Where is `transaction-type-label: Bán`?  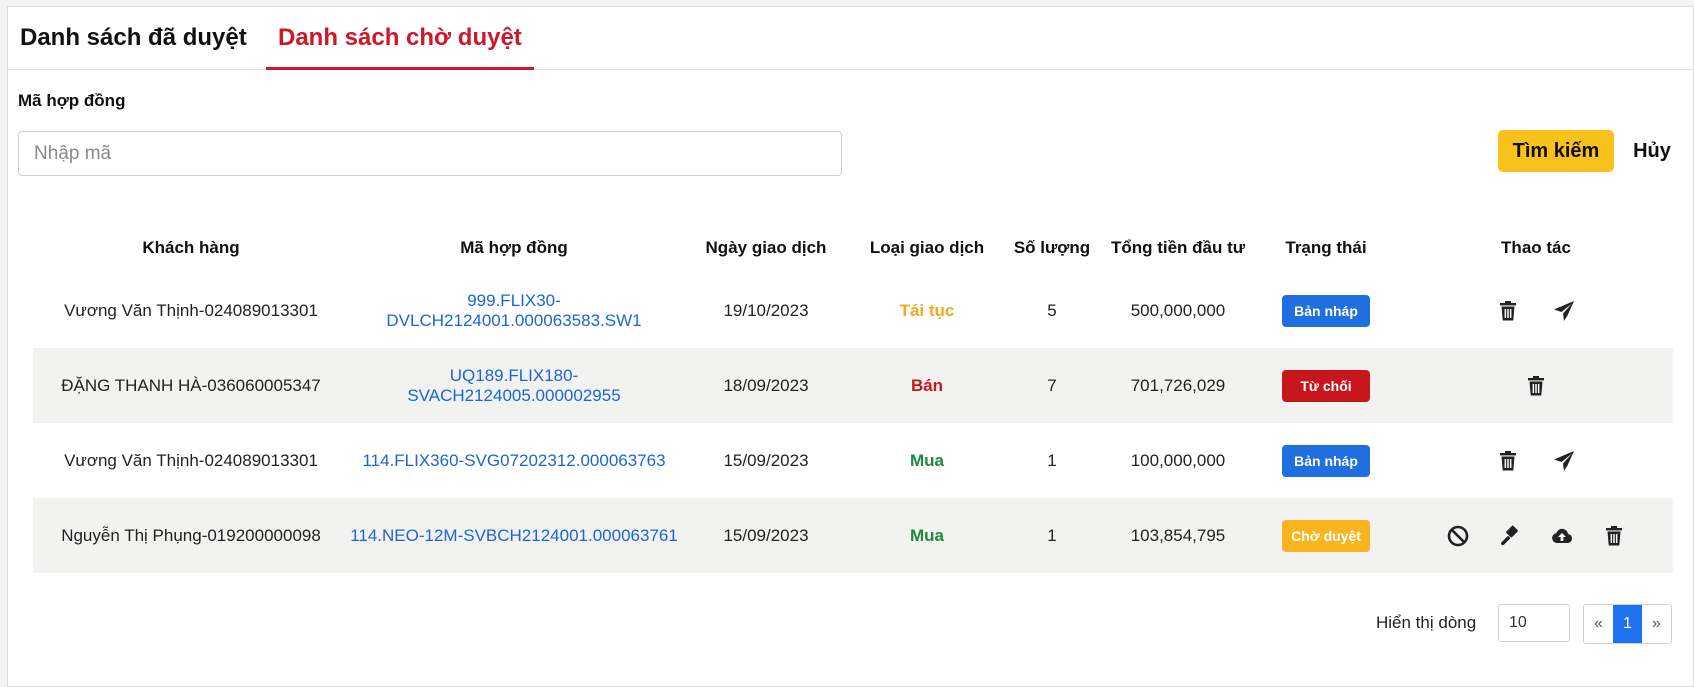
transaction-type-label: Bán is located at coordinates (927, 385).